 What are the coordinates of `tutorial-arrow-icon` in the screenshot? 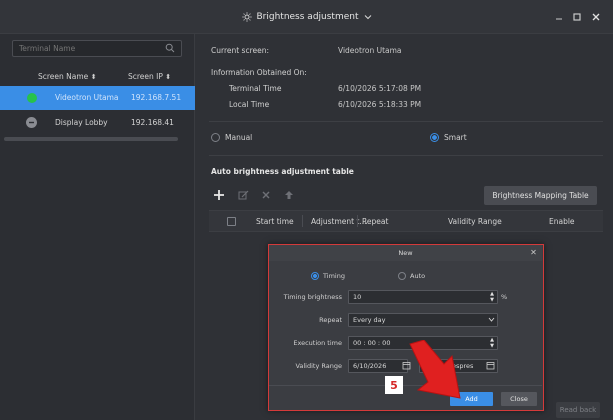 It's located at (435, 369).